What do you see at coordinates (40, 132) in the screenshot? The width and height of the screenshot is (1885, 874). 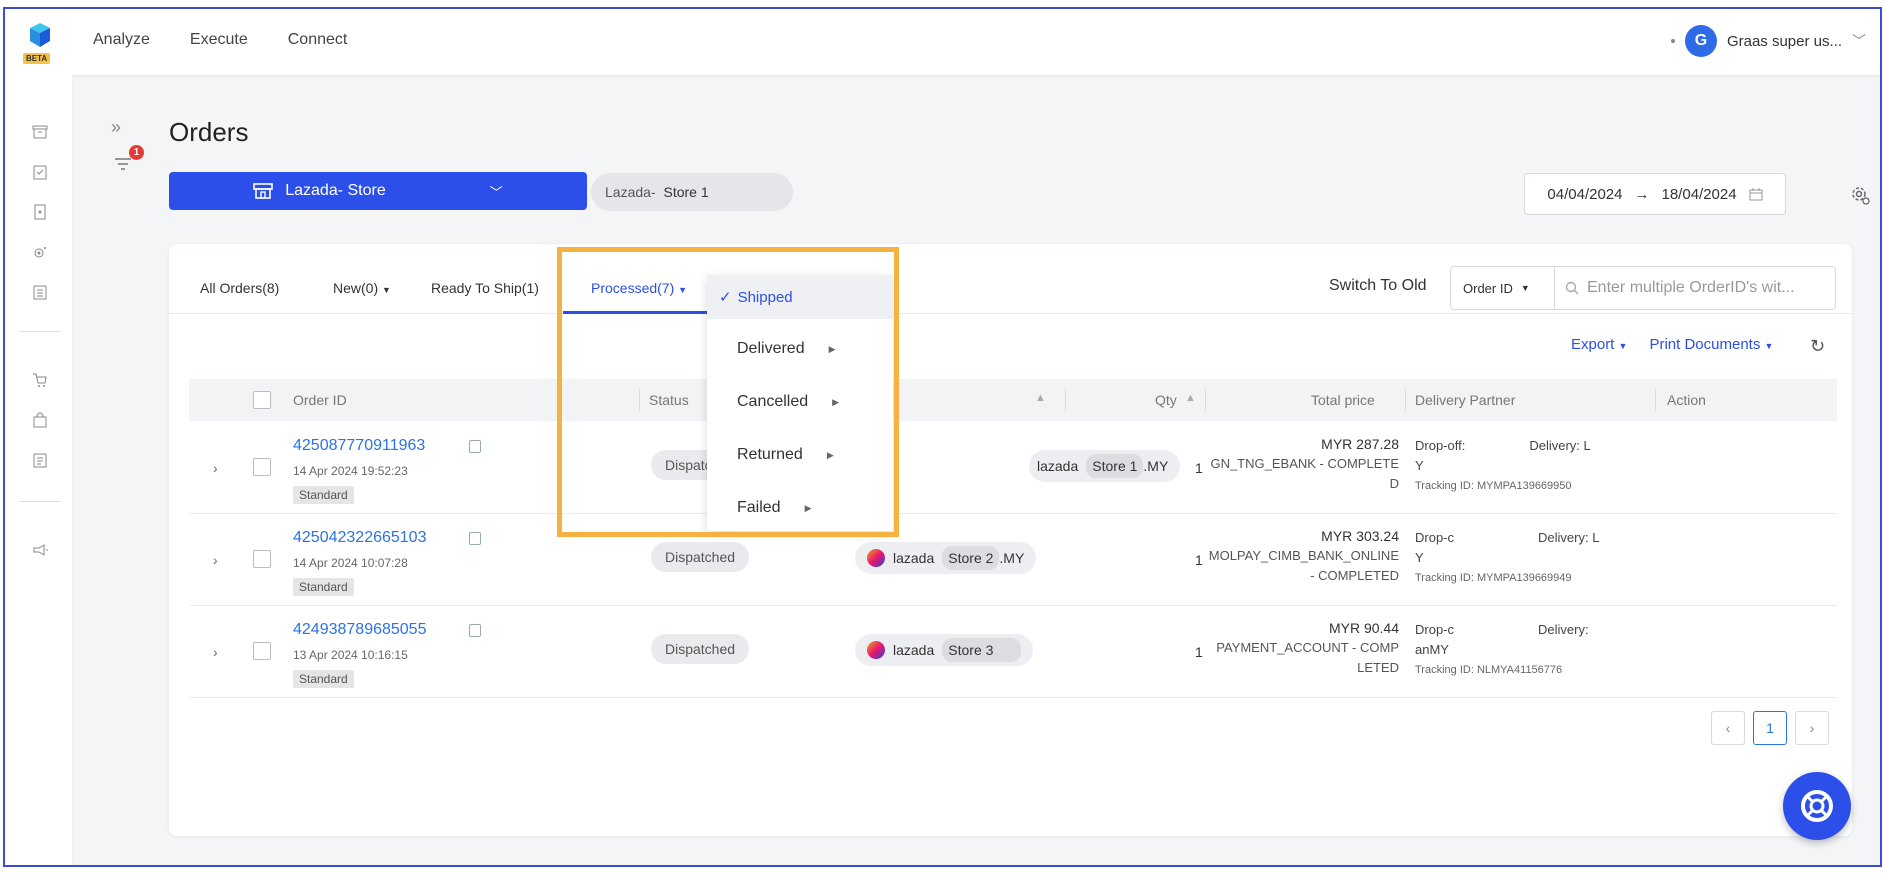 I see `archive-icon` at bounding box center [40, 132].